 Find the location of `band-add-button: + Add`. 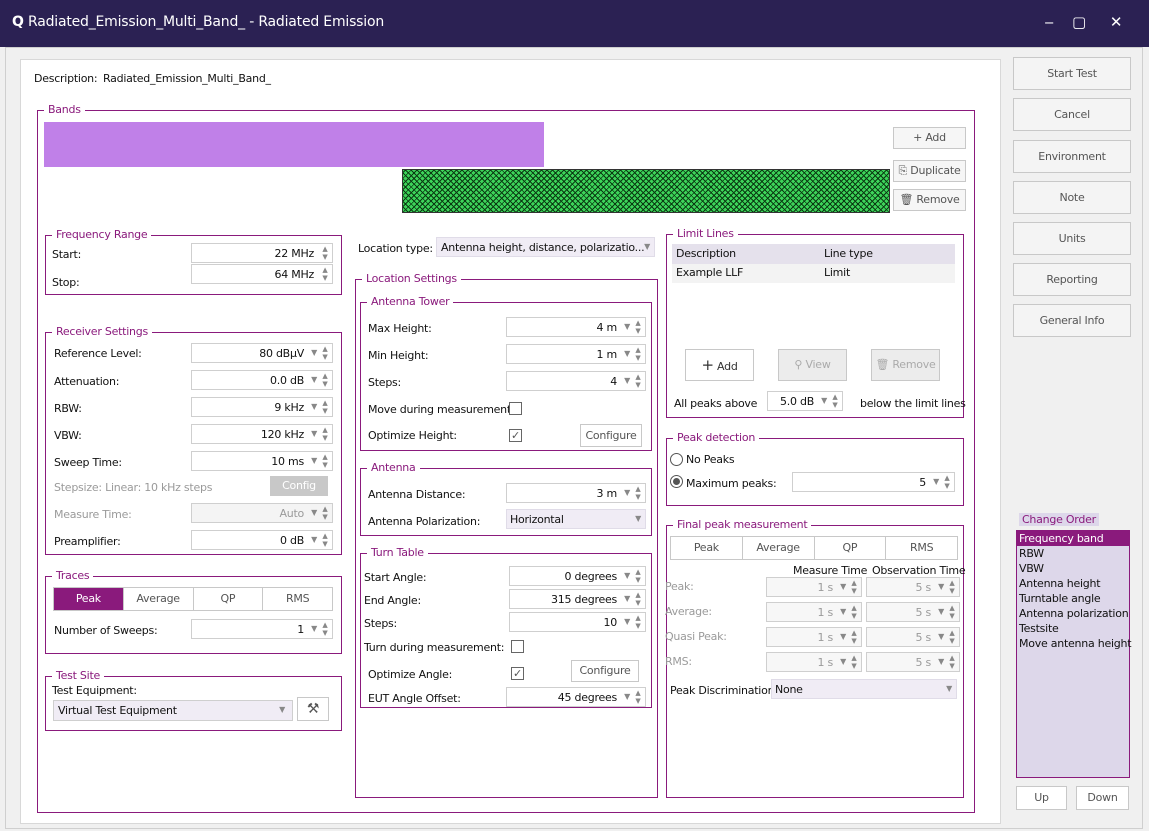

band-add-button: + Add is located at coordinates (929, 138).